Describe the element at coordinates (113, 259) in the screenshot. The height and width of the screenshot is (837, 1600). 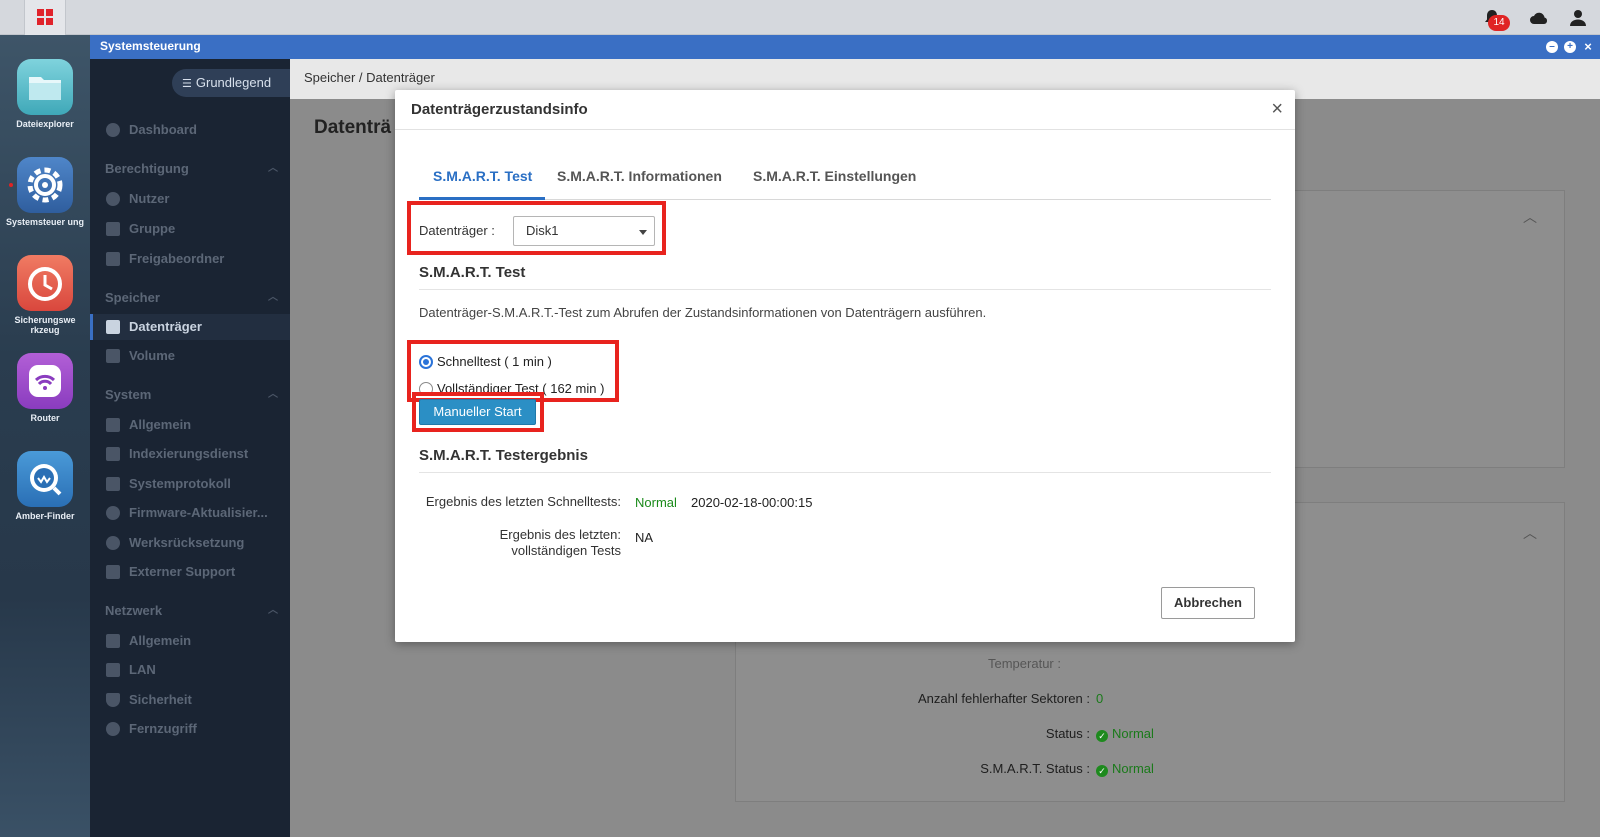
I see `shared-folder-icon` at that location.